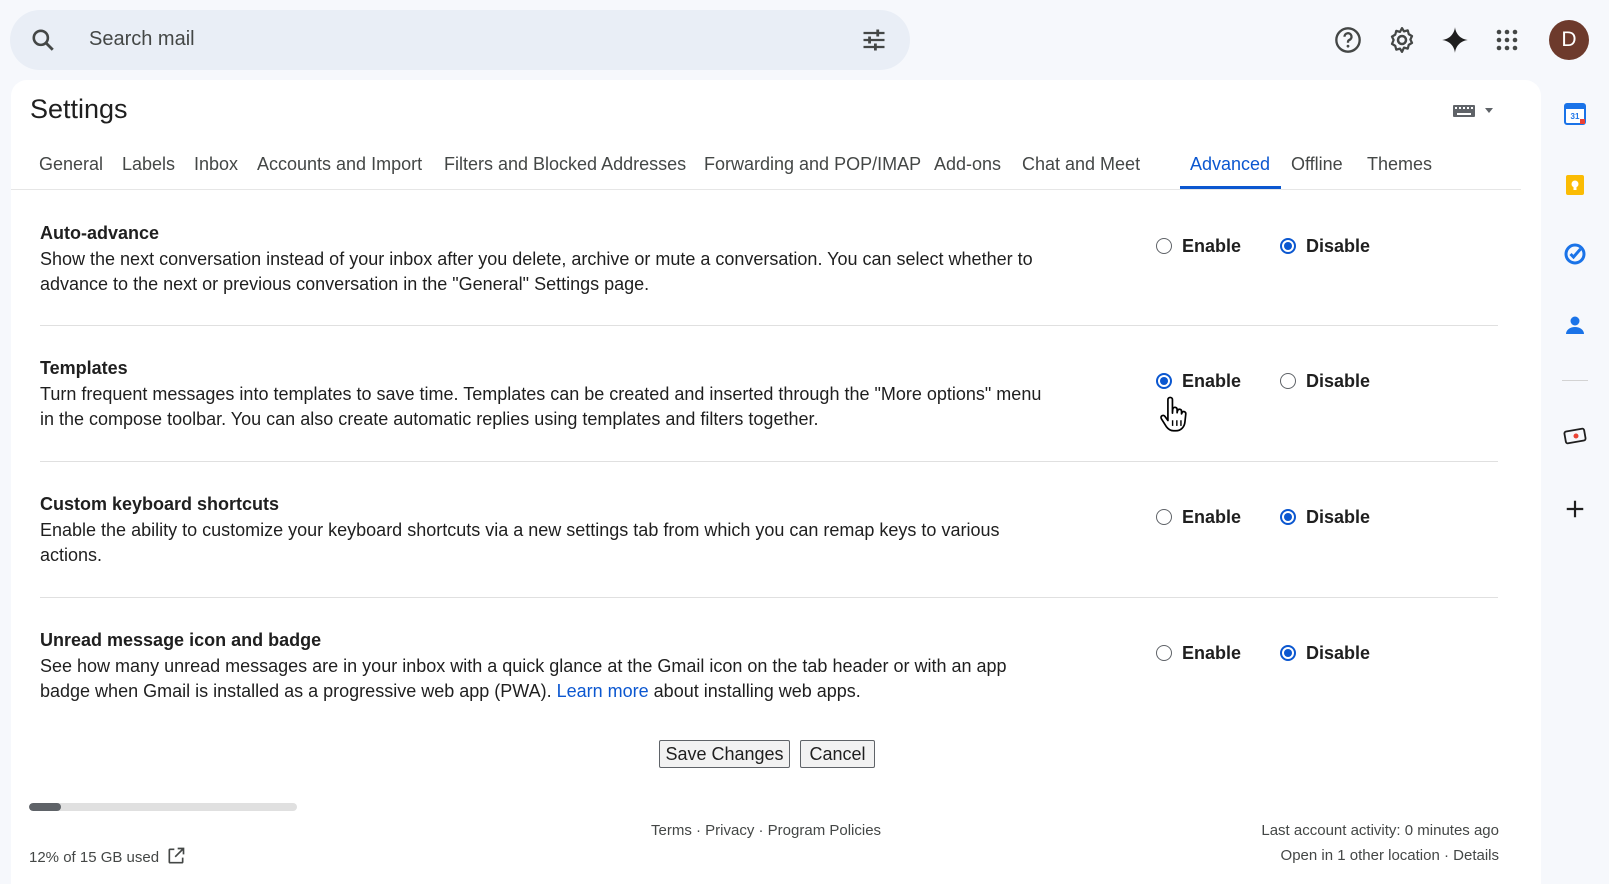 The image size is (1609, 884). I want to click on tab-labels: Labels, so click(148, 164).